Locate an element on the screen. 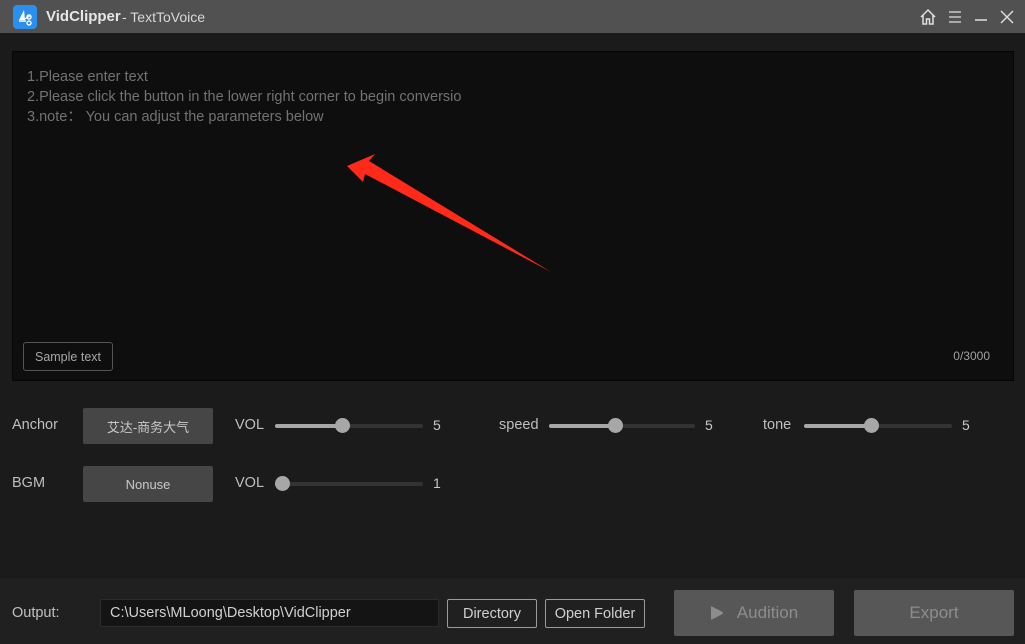  close-button is located at coordinates (1007, 17).